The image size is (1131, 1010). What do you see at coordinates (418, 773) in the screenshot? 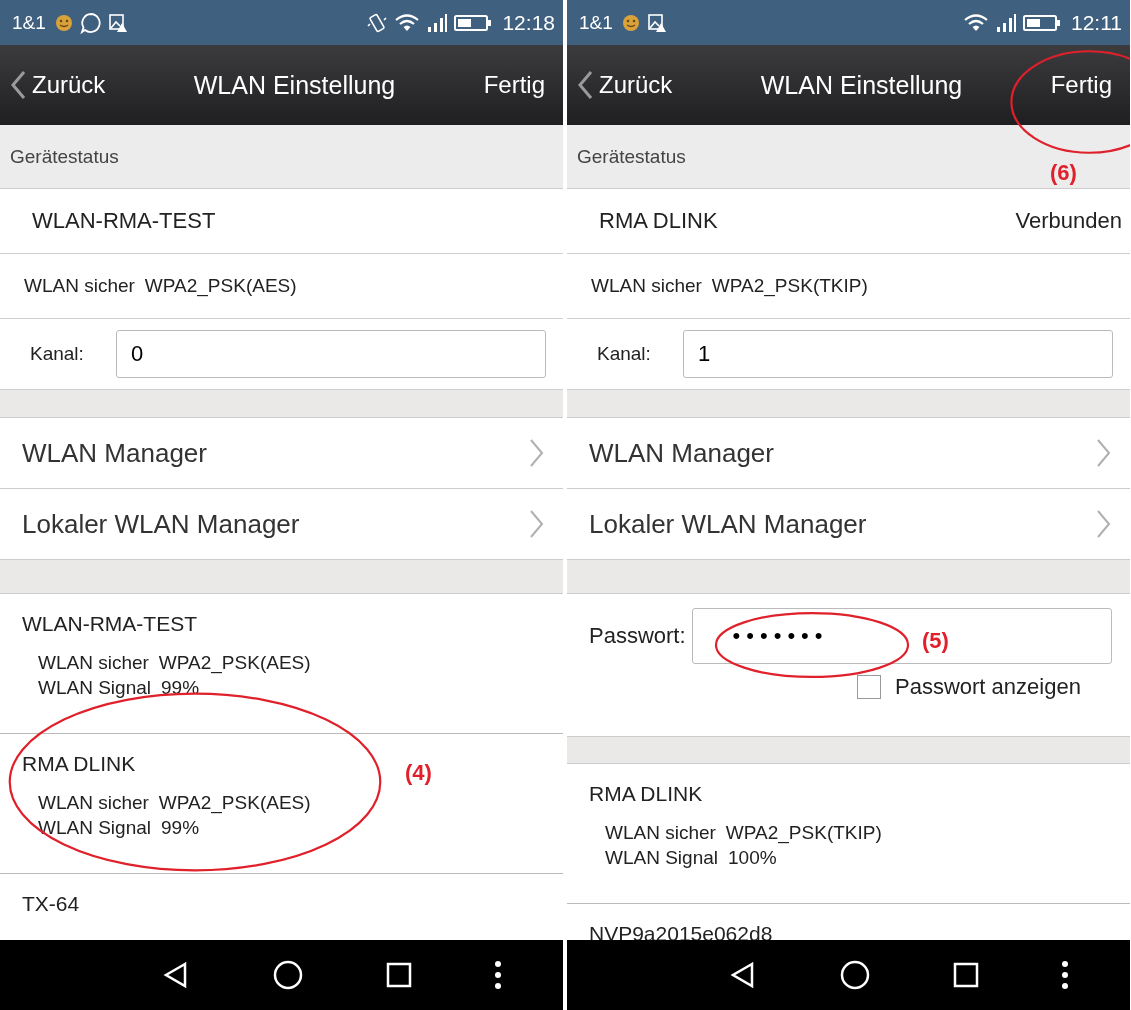
I see `annotation-label: (4)` at bounding box center [418, 773].